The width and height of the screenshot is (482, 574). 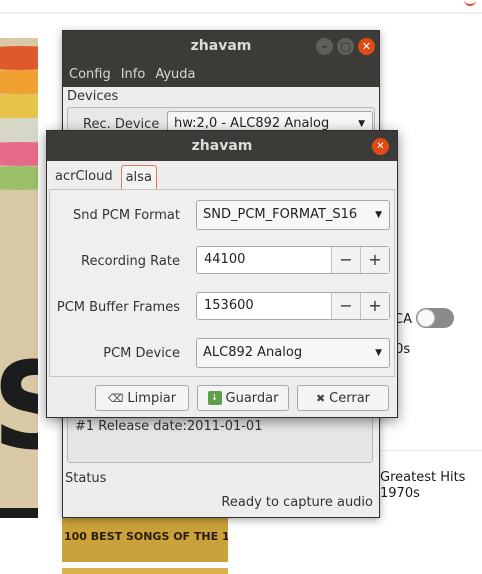 I want to click on close-button: ✖ Cerrar, so click(x=343, y=398).